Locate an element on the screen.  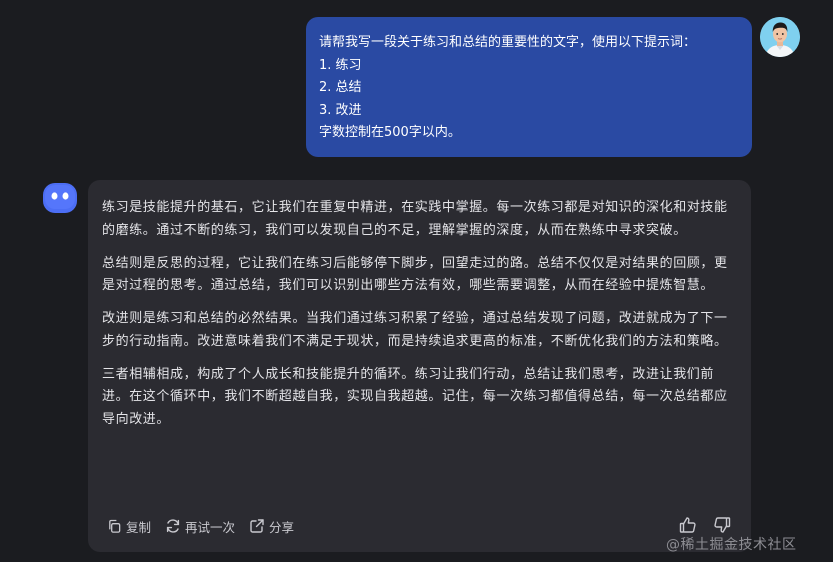
copy-icon is located at coordinates (114, 526).